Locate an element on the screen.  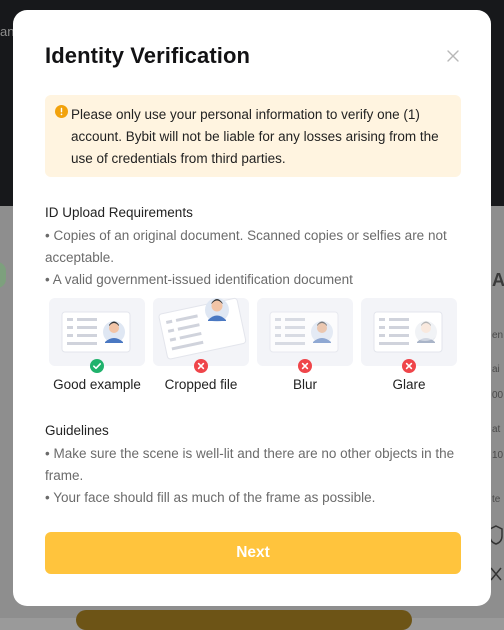
background-fragment: ai is located at coordinates (496, 369).